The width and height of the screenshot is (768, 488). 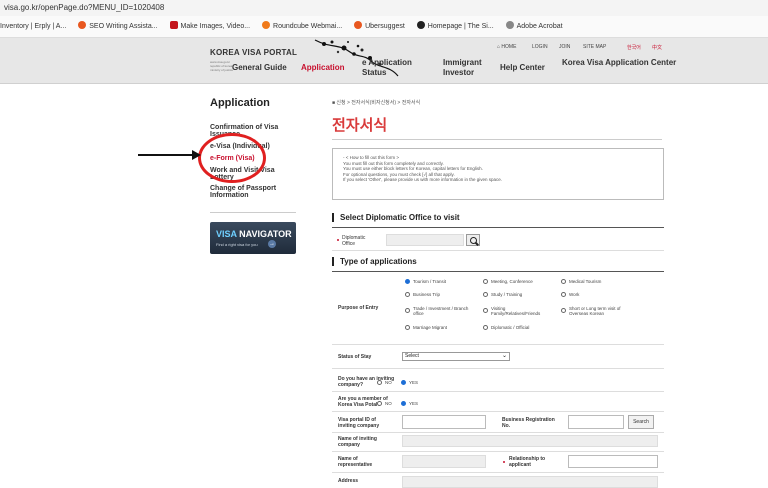 I want to click on globe-icon, so click(x=509, y=25).